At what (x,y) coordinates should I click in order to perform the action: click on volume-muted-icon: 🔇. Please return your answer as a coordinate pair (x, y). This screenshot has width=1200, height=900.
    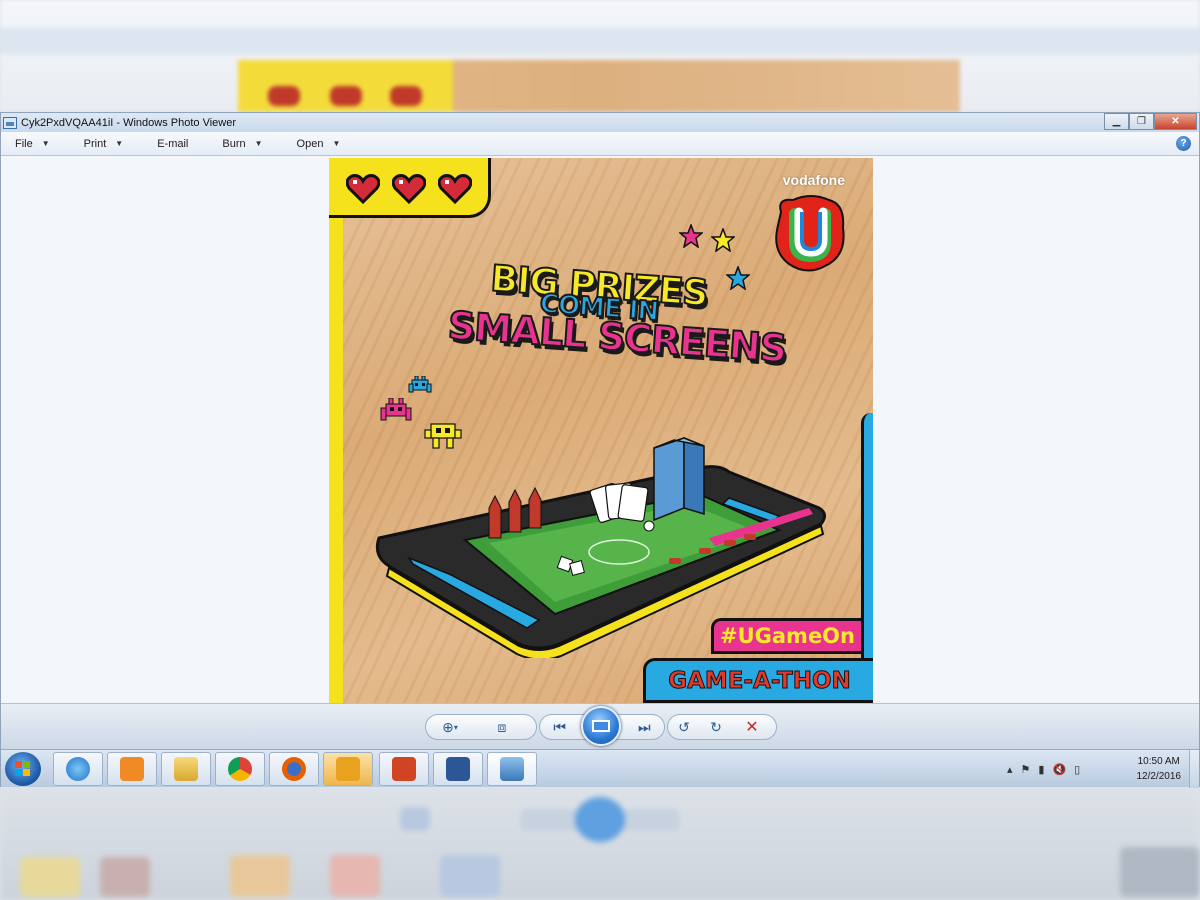
    Looking at the image, I should click on (1059, 769).